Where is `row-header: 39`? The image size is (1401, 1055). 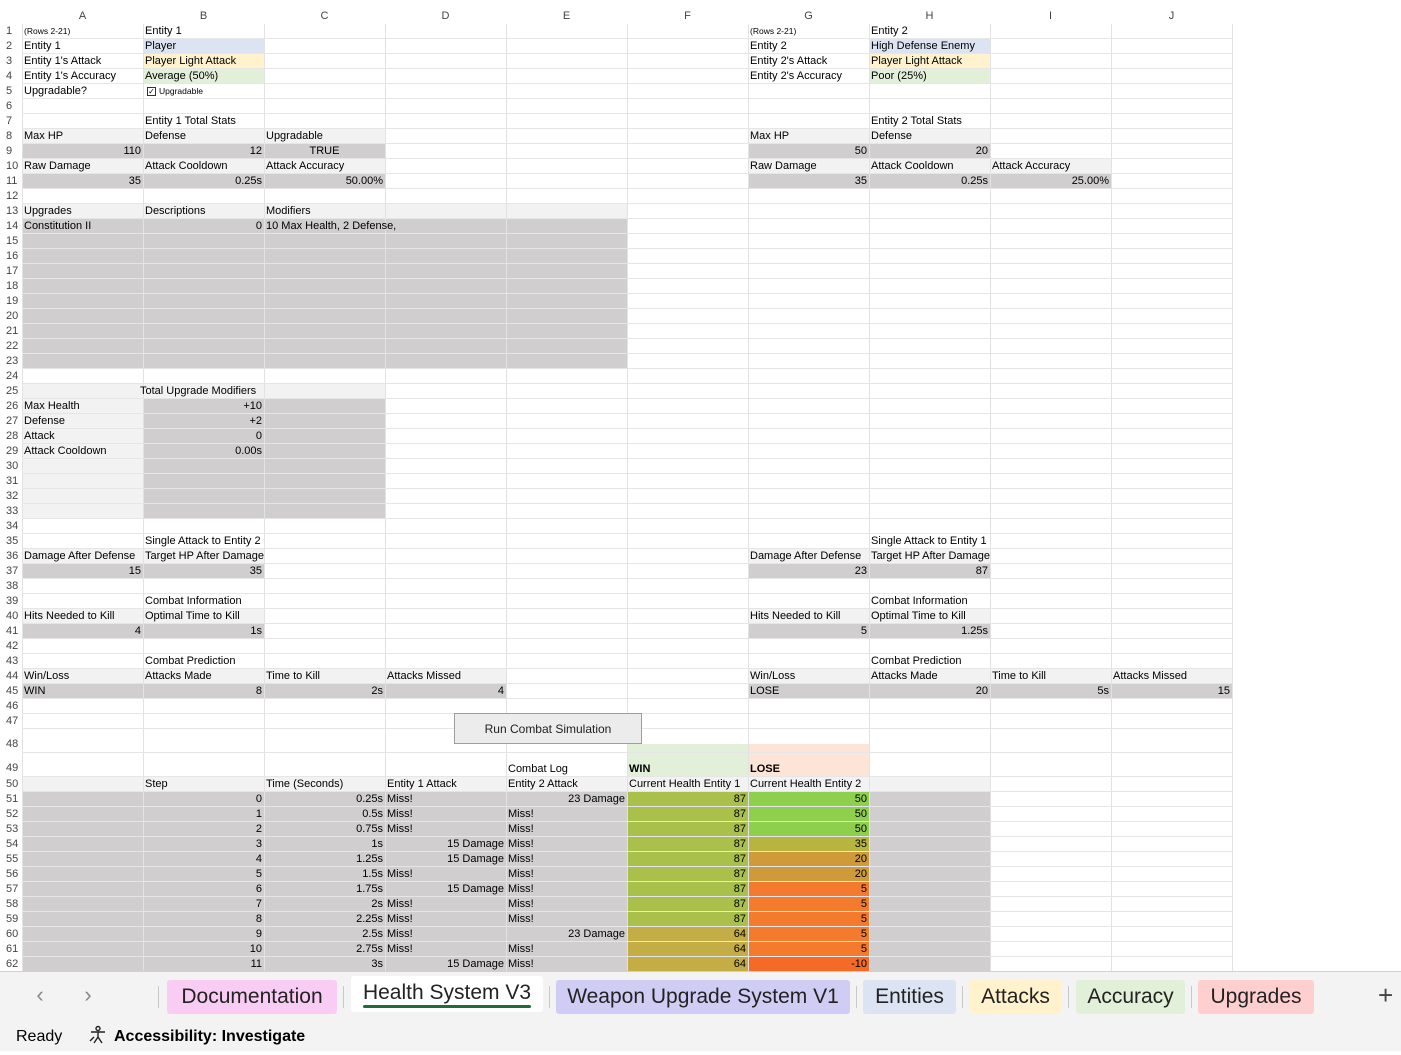
row-header: 39 is located at coordinates (11, 601).